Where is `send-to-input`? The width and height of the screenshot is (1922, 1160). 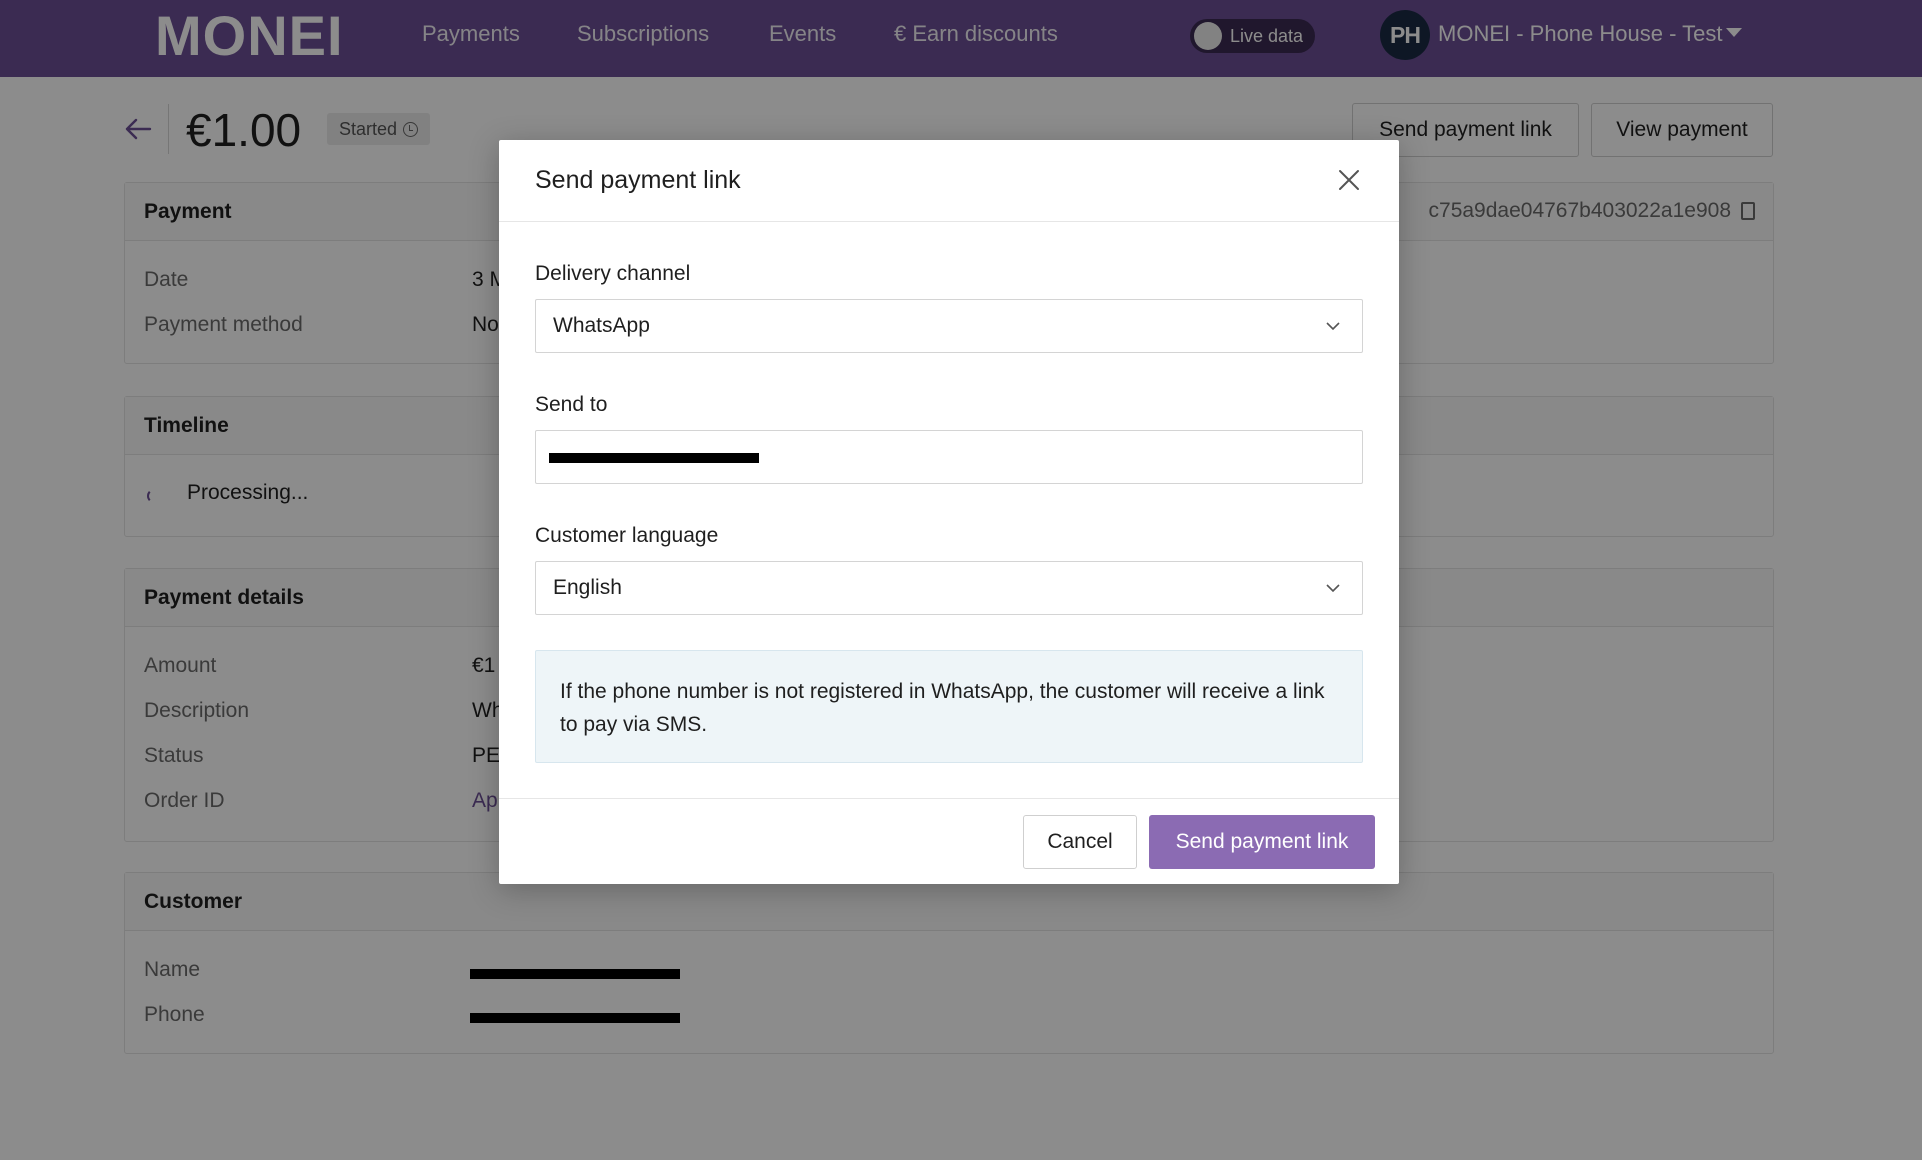 send-to-input is located at coordinates (949, 457).